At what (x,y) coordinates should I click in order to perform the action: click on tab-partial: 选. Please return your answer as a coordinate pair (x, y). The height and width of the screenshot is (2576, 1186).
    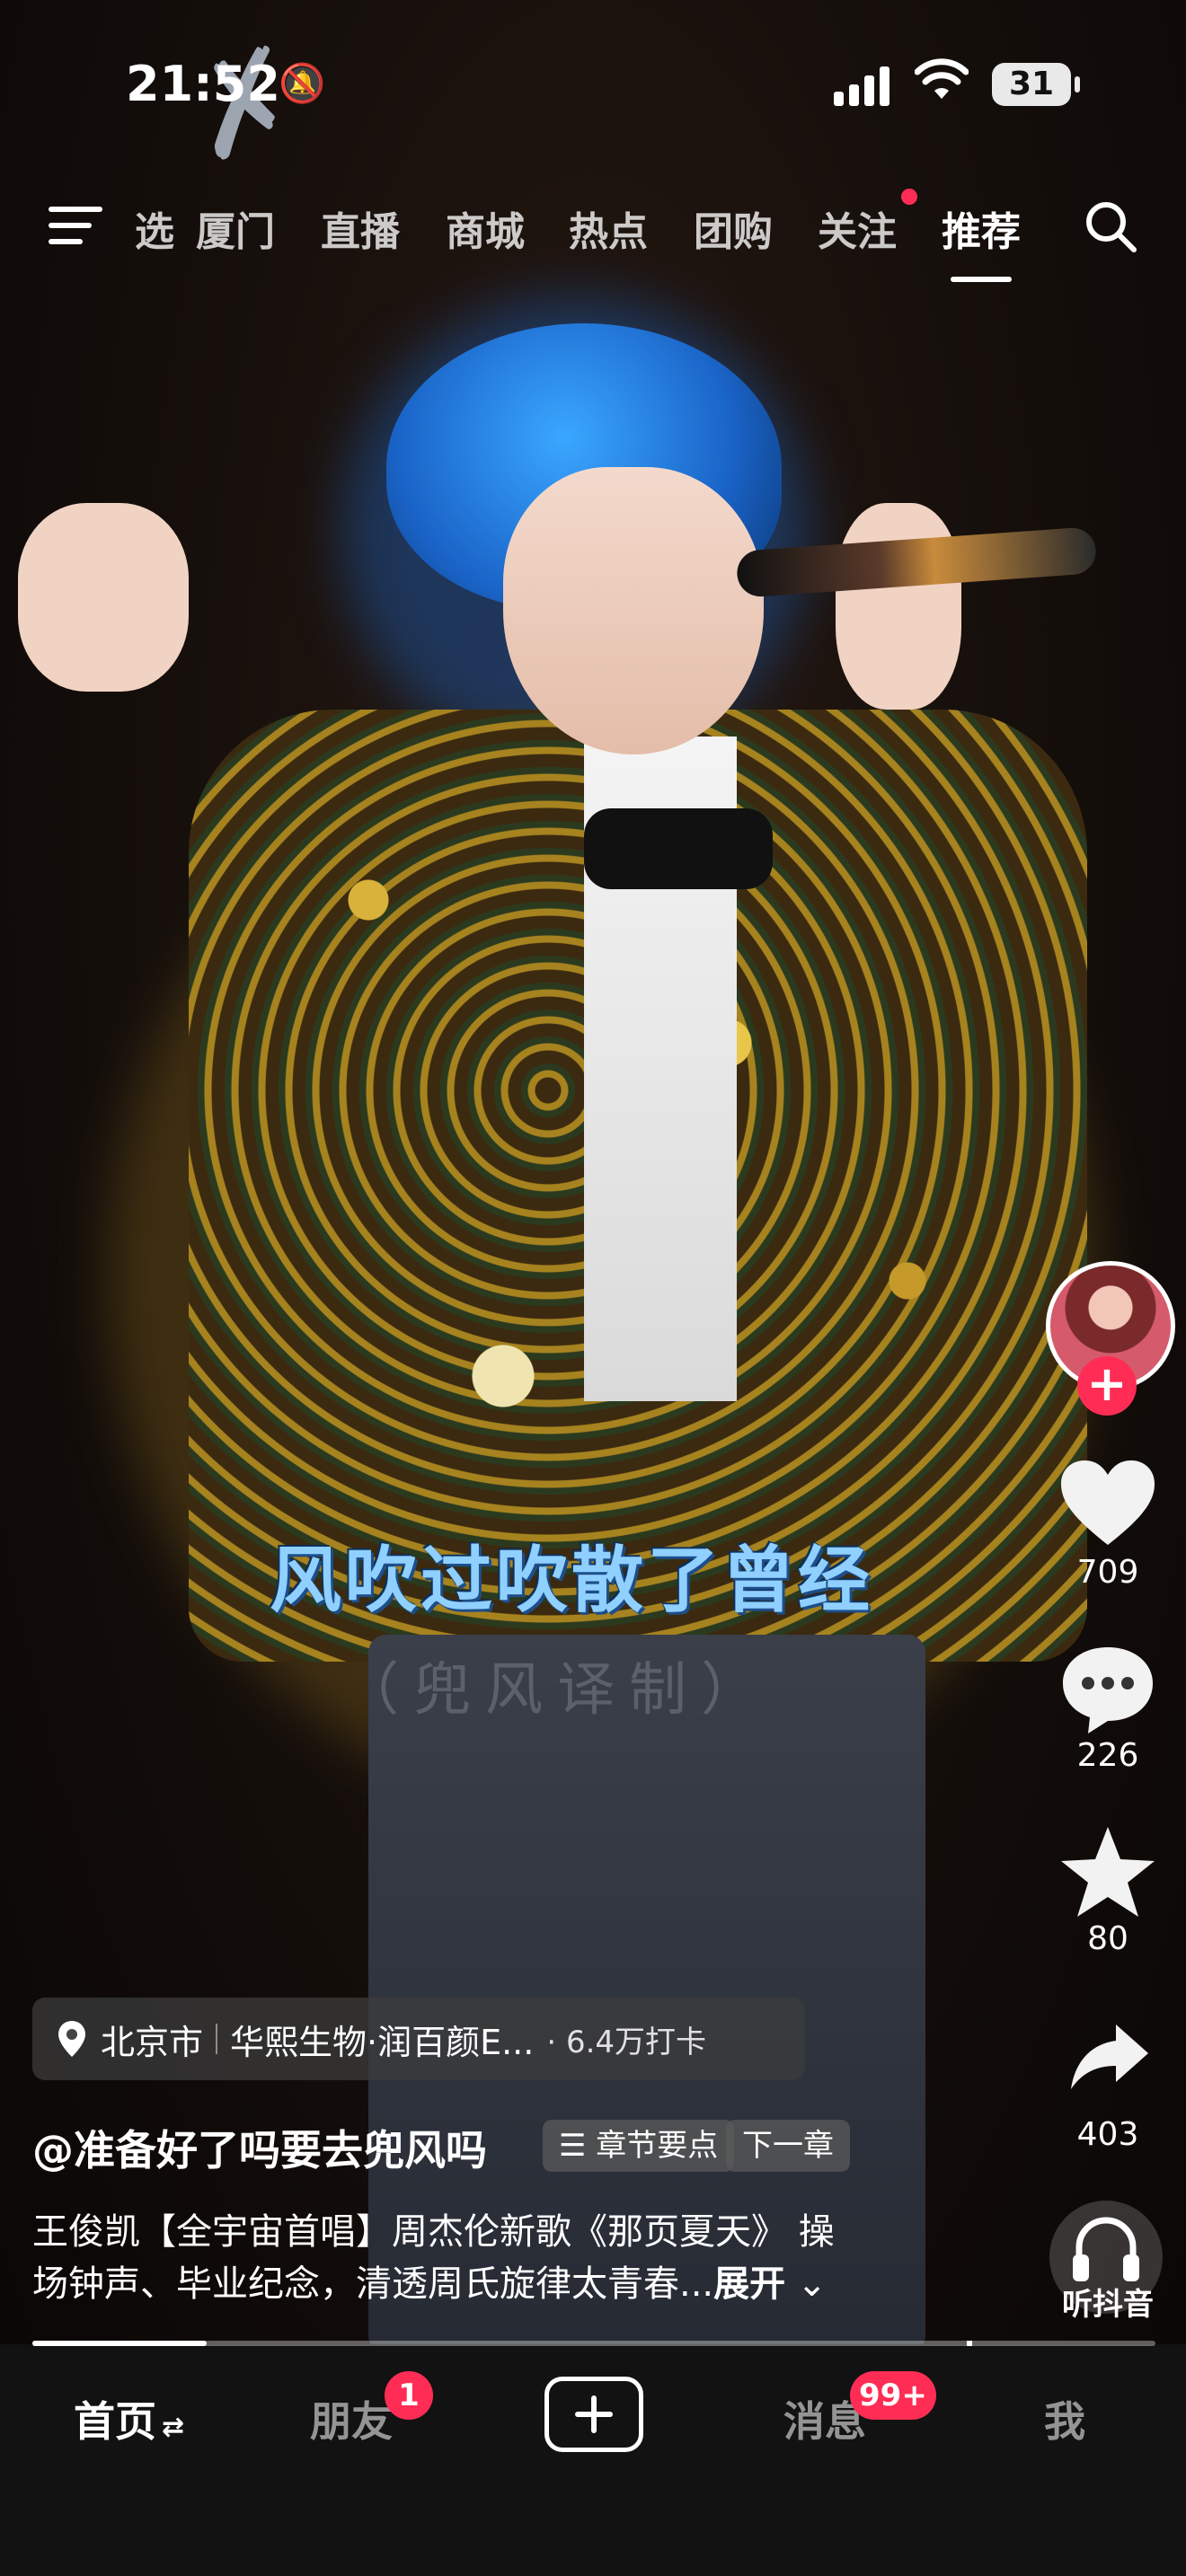
    Looking at the image, I should click on (154, 228).